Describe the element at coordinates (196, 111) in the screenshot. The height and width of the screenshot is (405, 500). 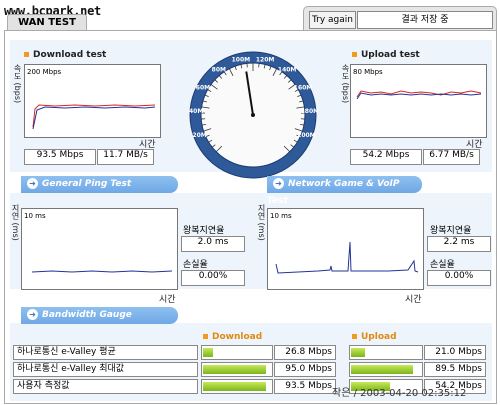
I see `dial-label: 40M` at that location.